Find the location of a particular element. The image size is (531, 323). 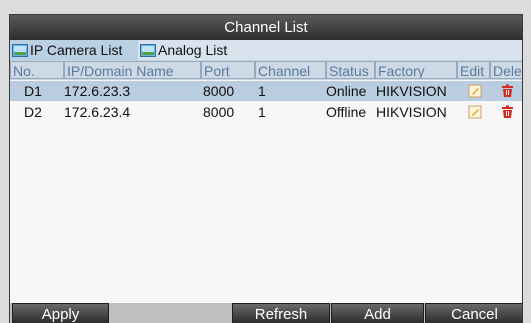

column-header-ip: IP/Domain Name is located at coordinates (132, 70).